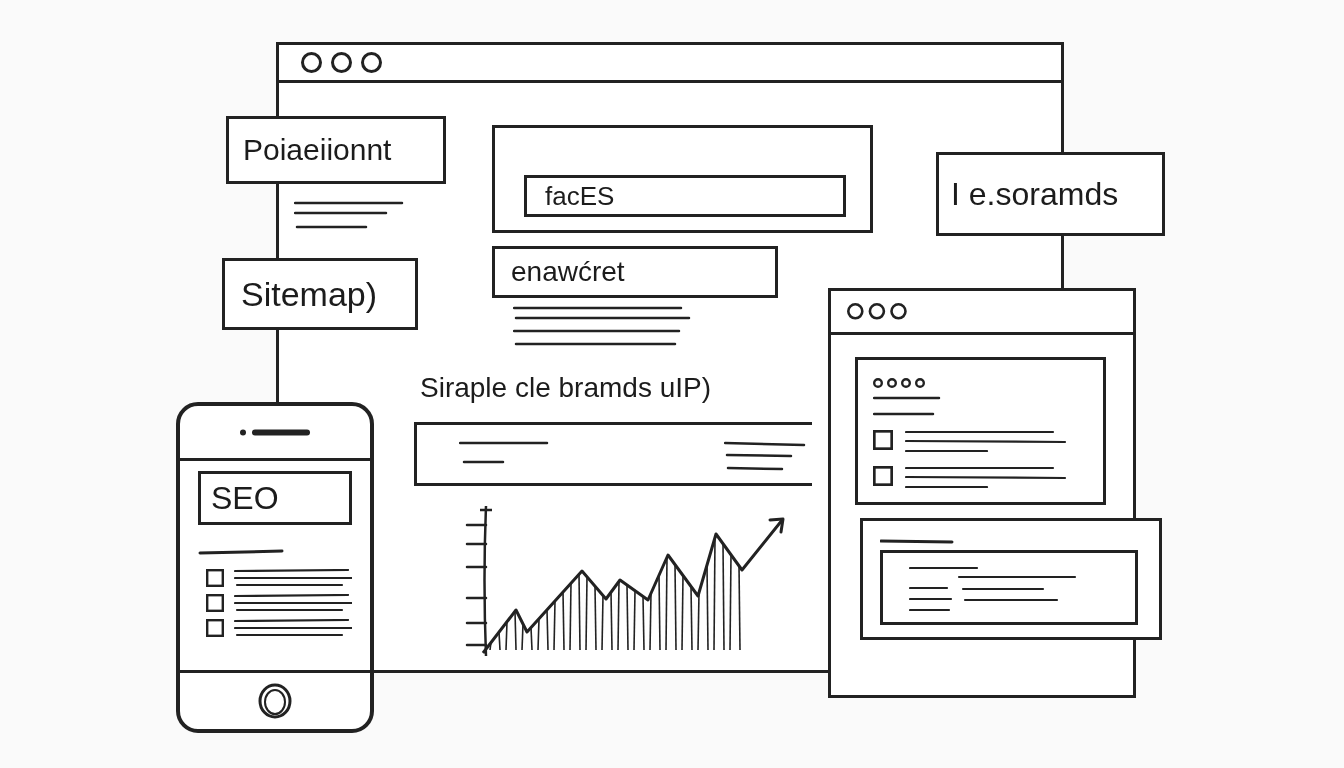 The image size is (1344, 768). Describe the element at coordinates (275, 701) in the screenshot. I see `home-button-icon` at that location.